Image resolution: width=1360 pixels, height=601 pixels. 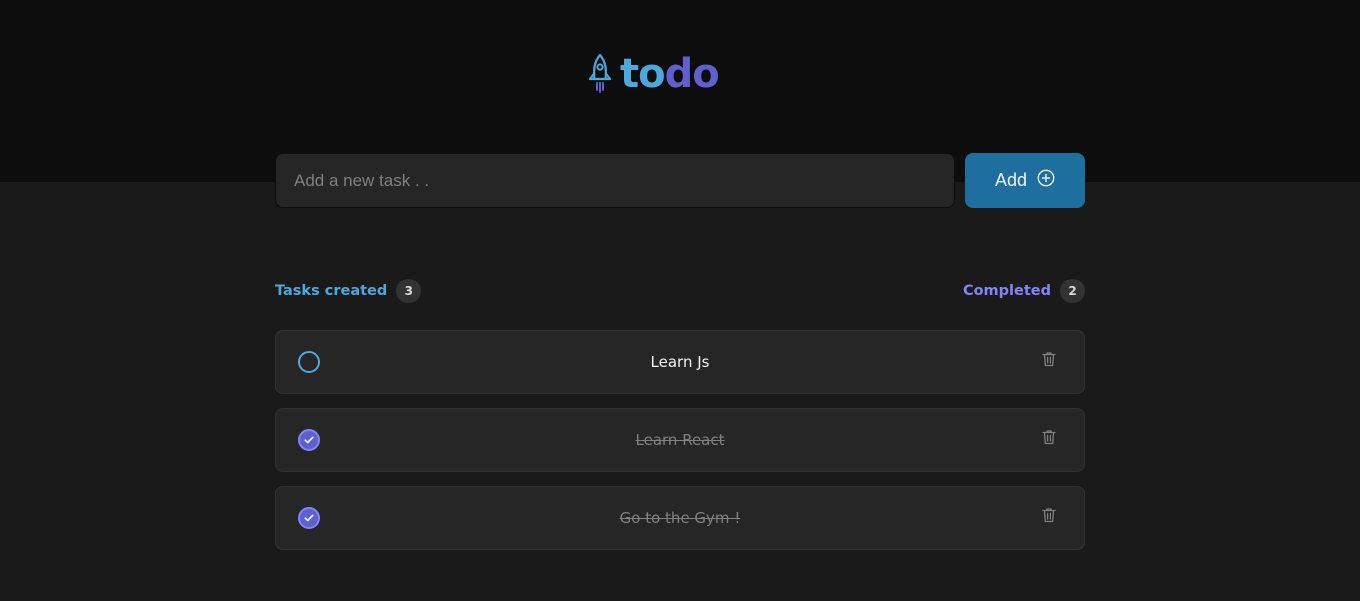 I want to click on logo-text-prefix: to, so click(x=643, y=74).